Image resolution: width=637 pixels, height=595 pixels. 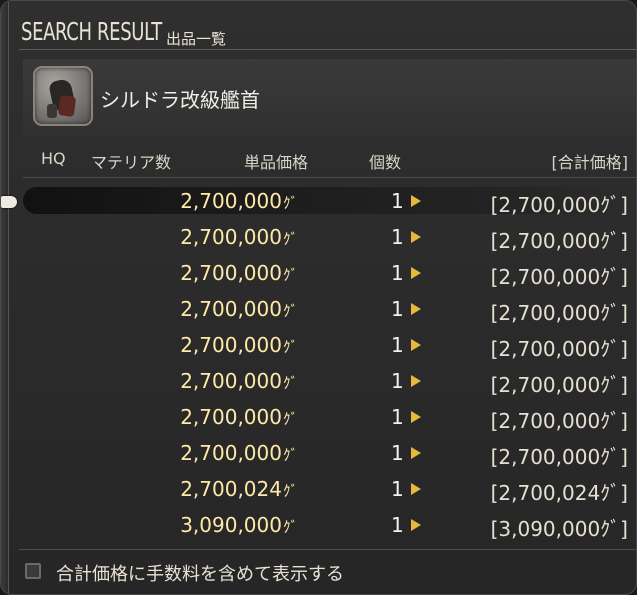 I want to click on column-header-unit-price: 単品価格, so click(x=276, y=161).